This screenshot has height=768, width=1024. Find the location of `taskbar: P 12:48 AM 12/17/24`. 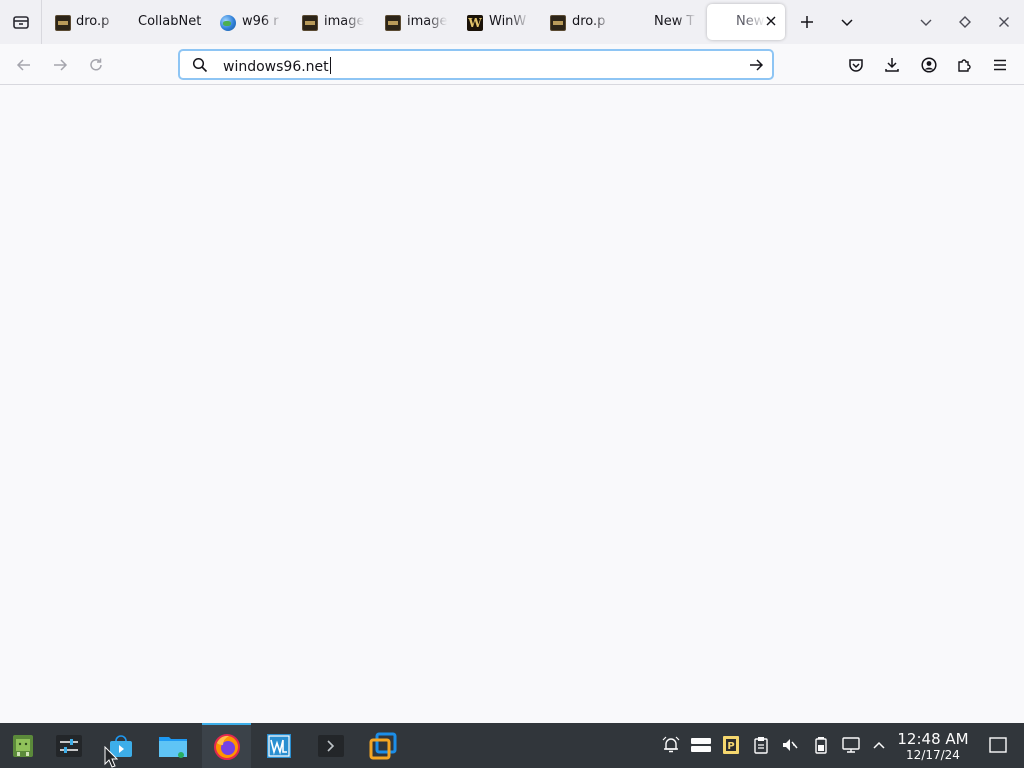

taskbar: P 12:48 AM 12/17/24 is located at coordinates (512, 745).